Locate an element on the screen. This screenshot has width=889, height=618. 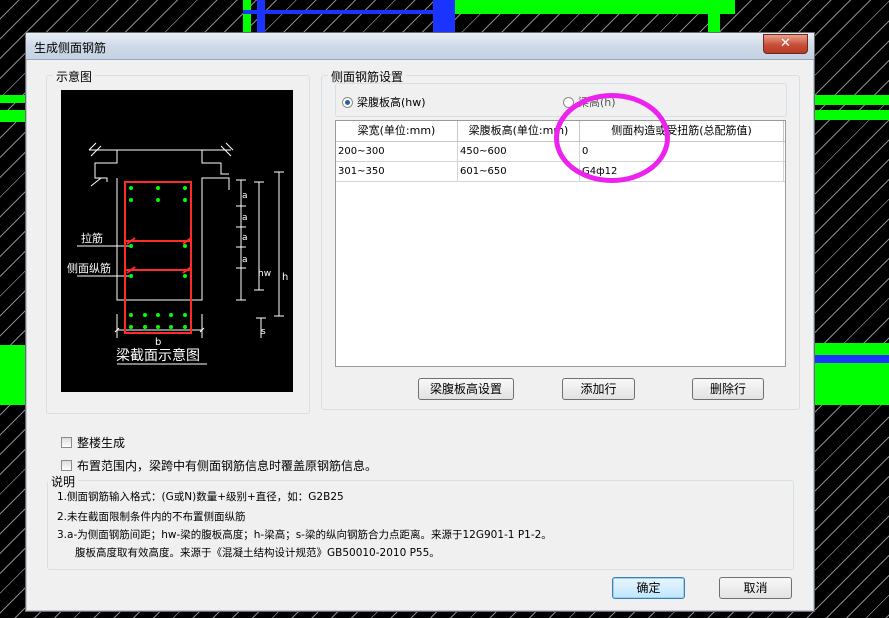
radio-web-height-label: 梁腹板高(hw) is located at coordinates (391, 102).